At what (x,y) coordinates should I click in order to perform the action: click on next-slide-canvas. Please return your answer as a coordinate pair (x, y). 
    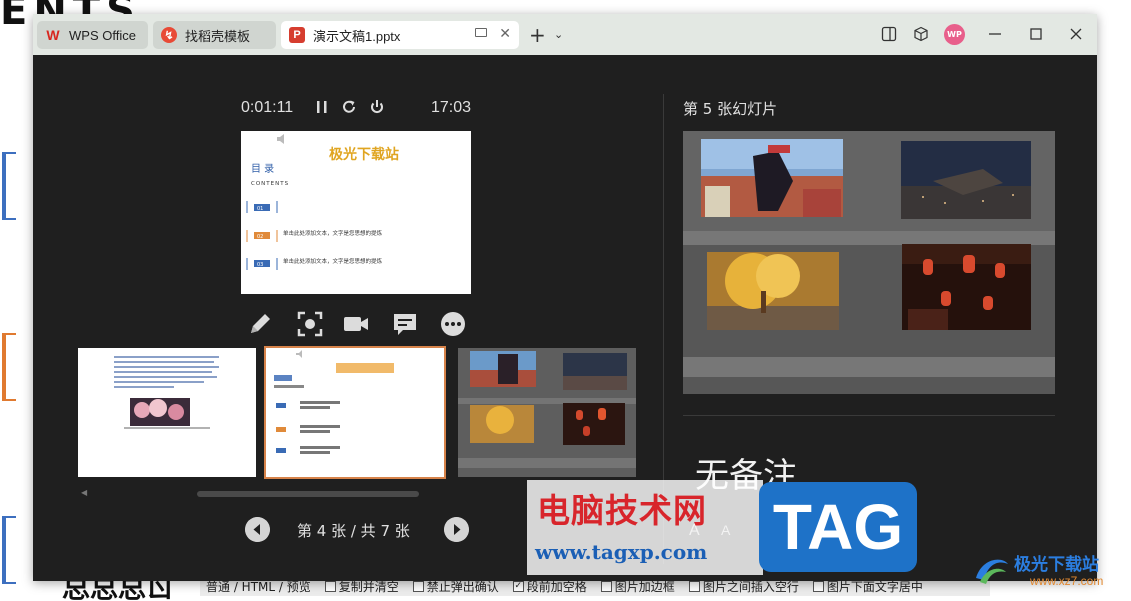
    Looking at the image, I should click on (869, 262).